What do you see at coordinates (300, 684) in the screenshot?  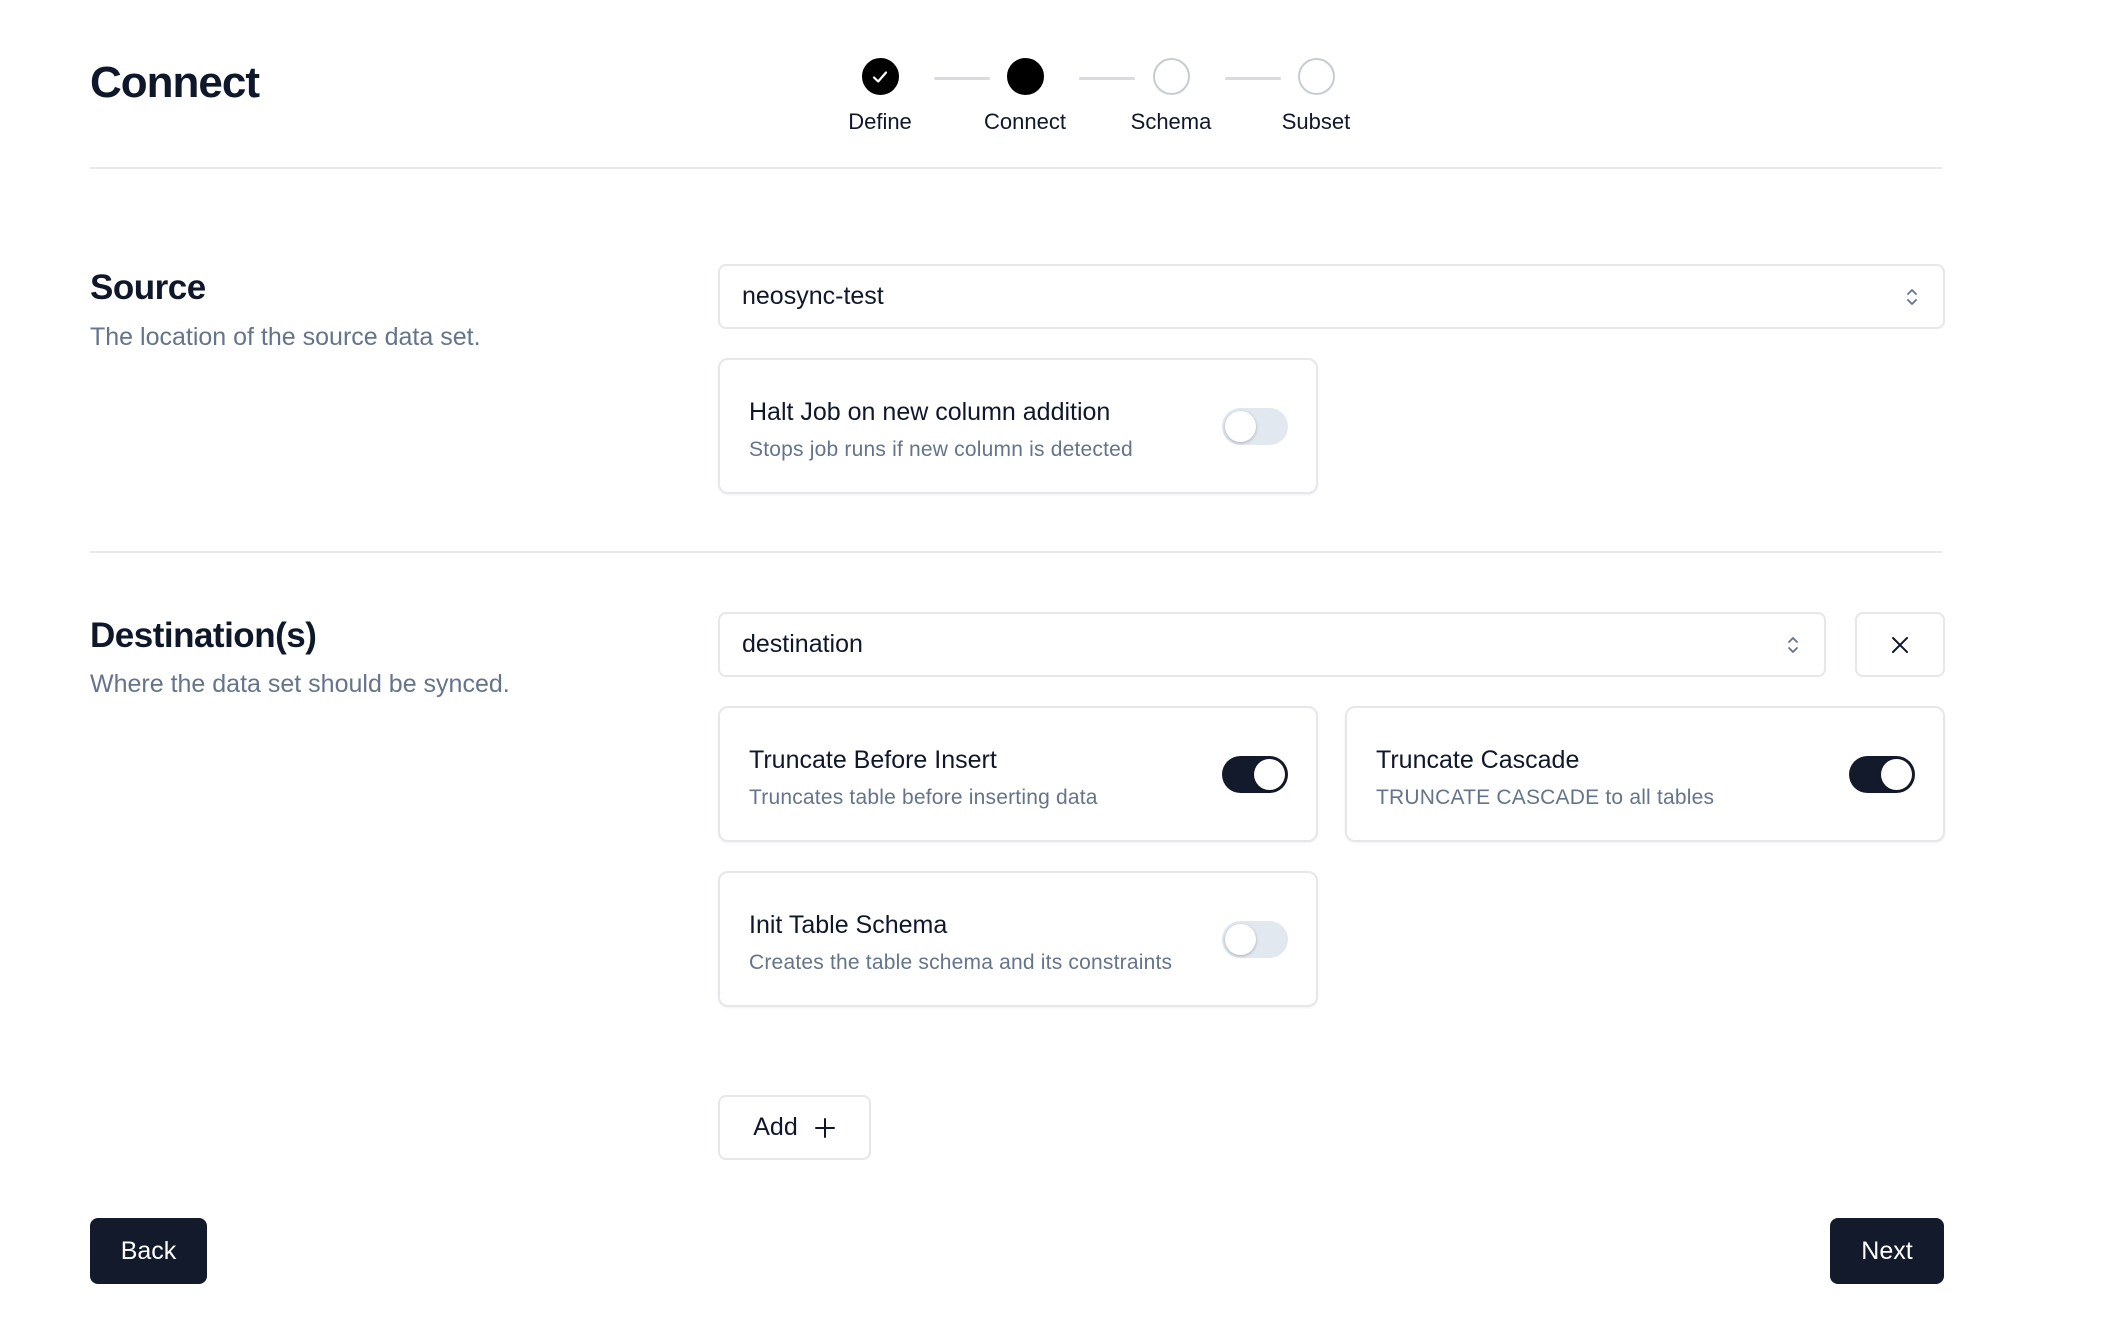 I see `destinations-description: Where the data set should be synced.` at bounding box center [300, 684].